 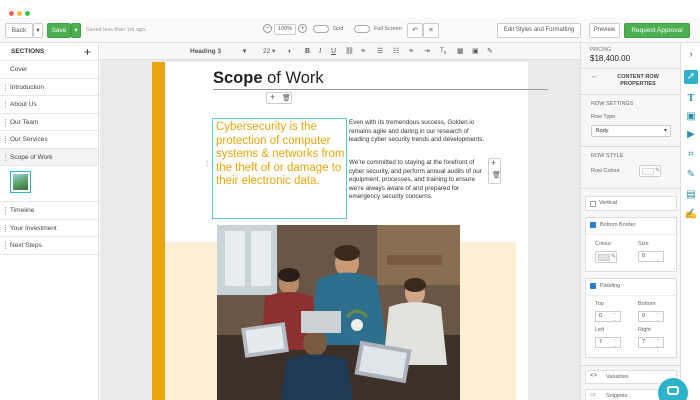 What do you see at coordinates (608, 316) in the screenshot?
I see `padding-top-input: 0` at bounding box center [608, 316].